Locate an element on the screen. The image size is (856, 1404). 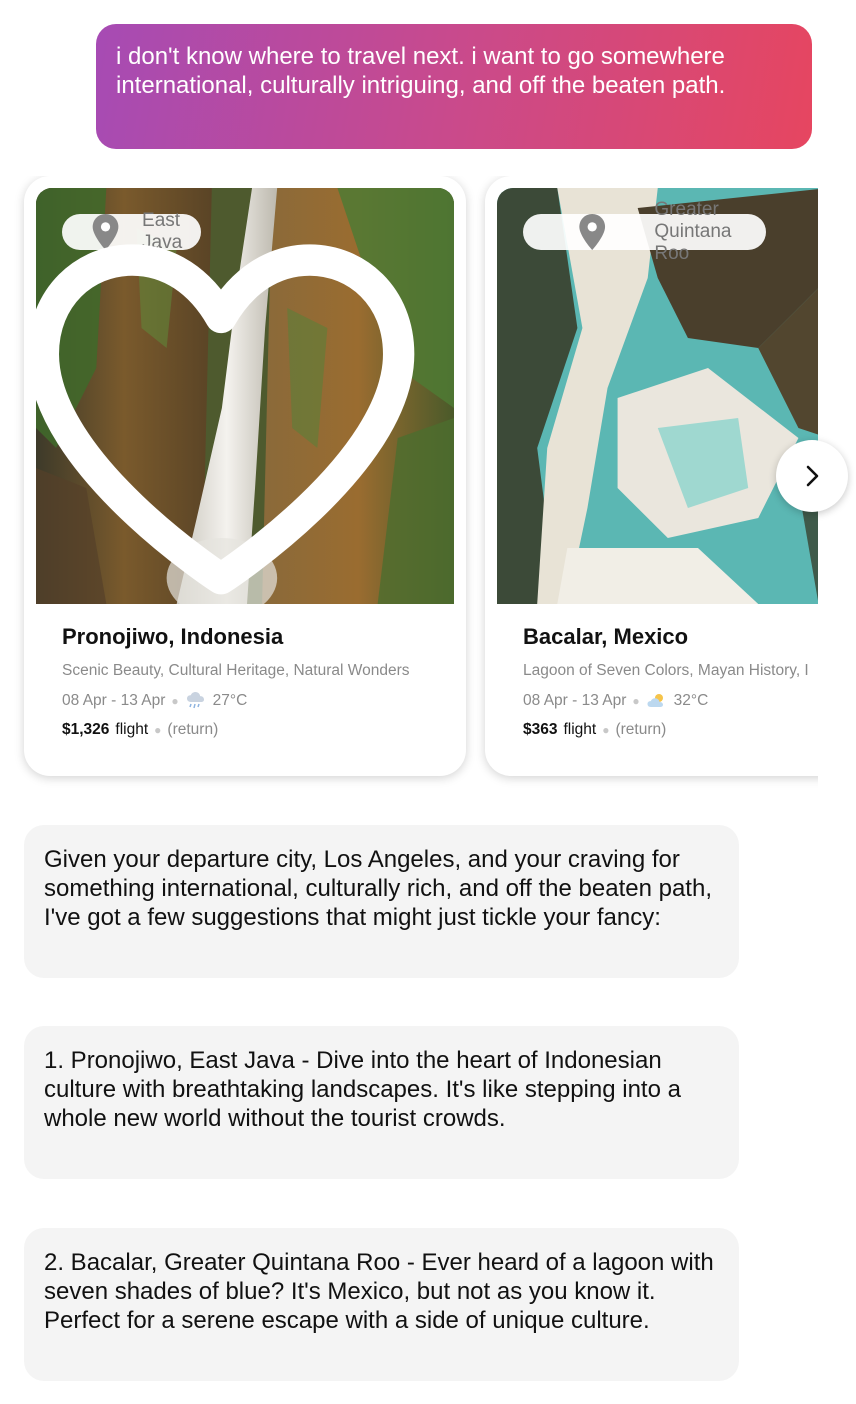
destination-tags: Lagoon of Seven Colors, Mayan History, I is located at coordinates (666, 670).